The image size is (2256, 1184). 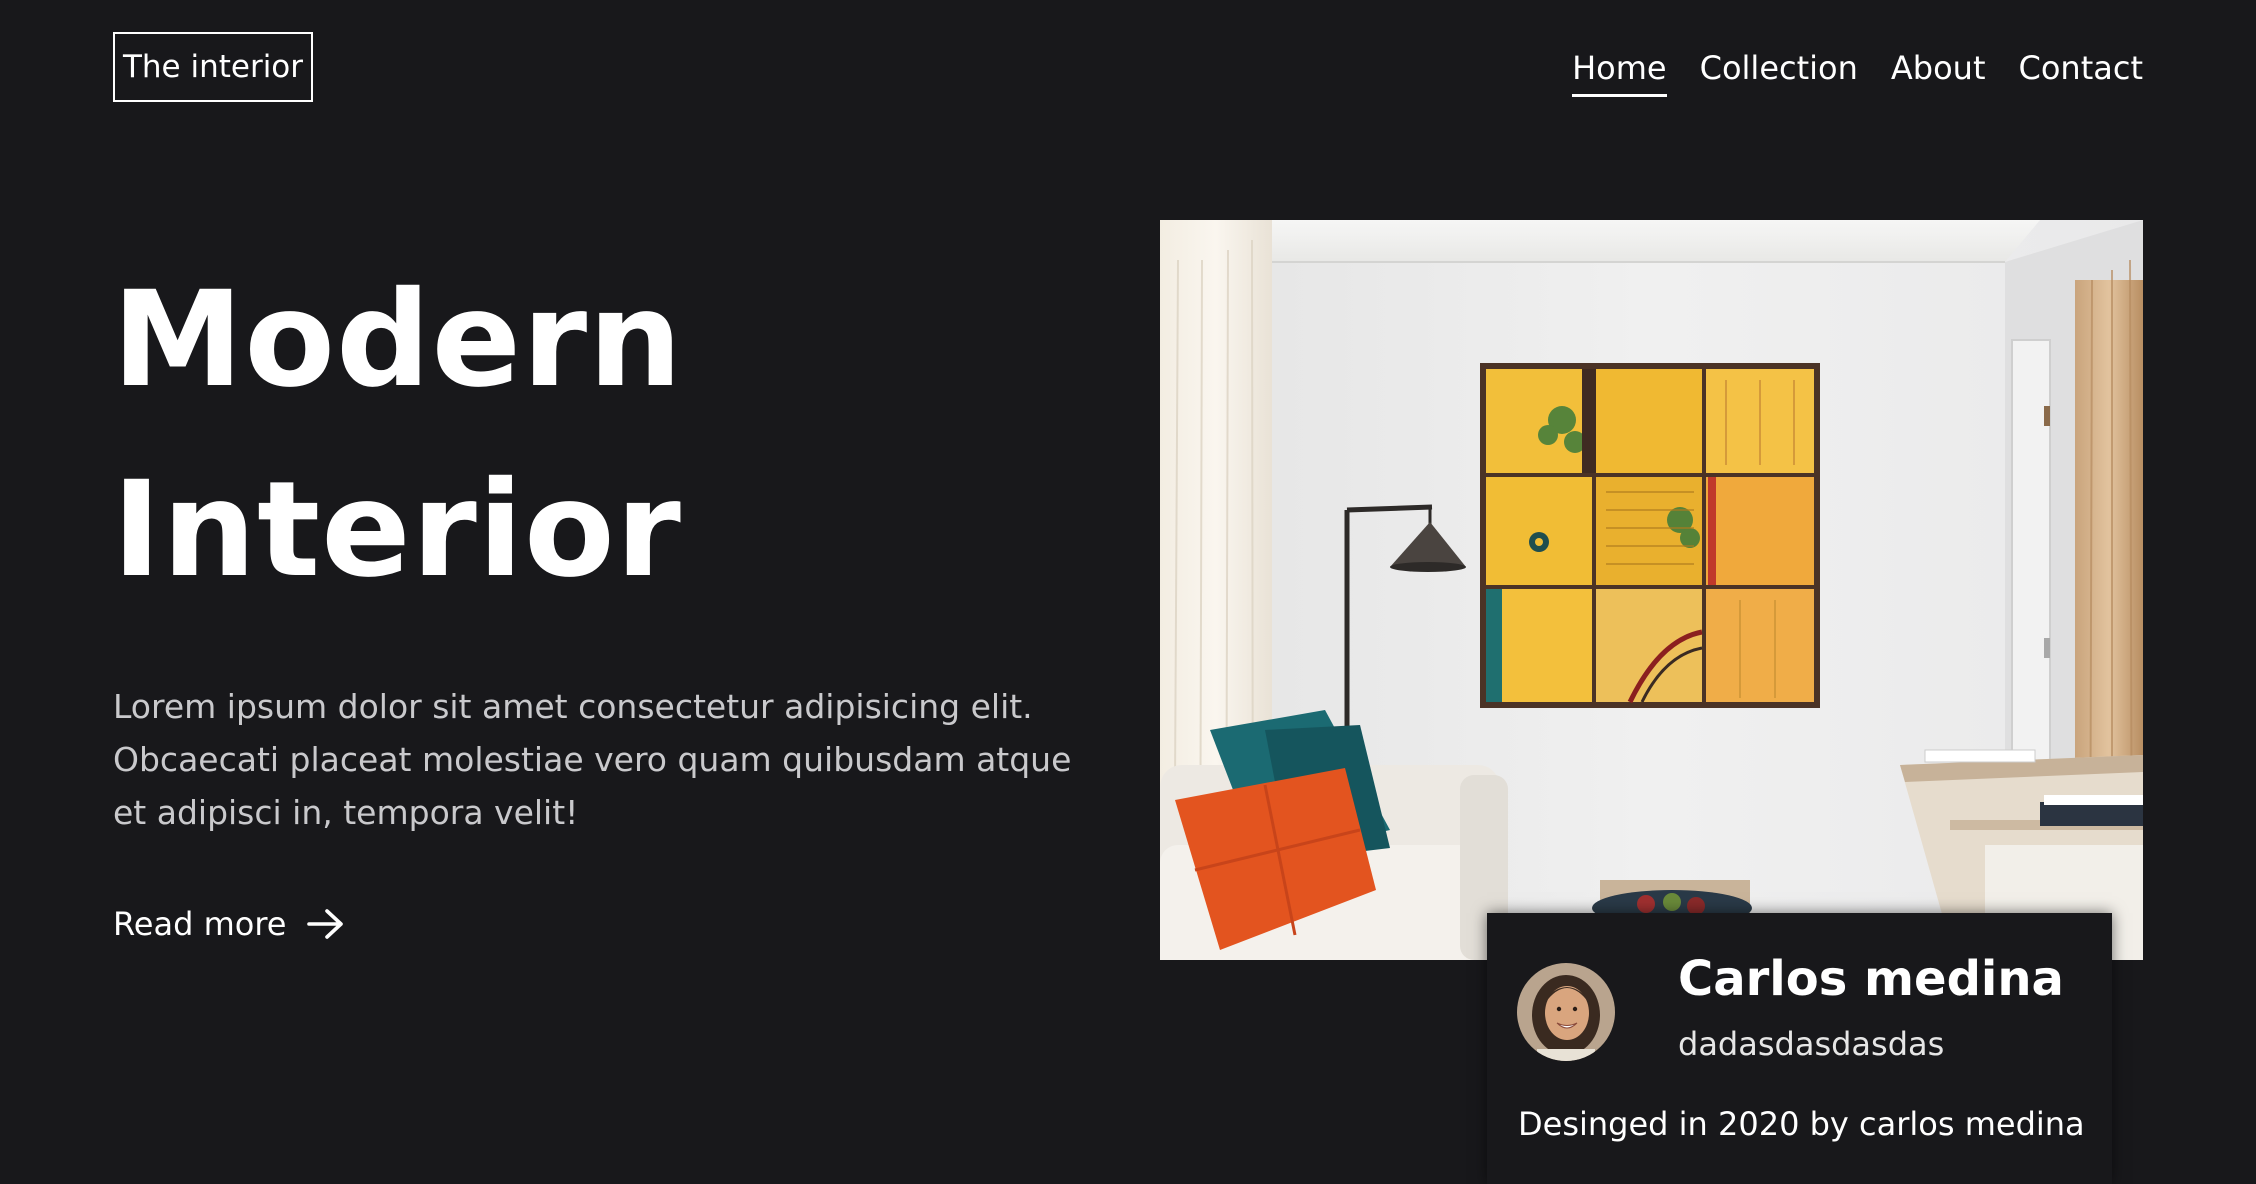 I want to click on site-logo: The interior, so click(x=213, y=67).